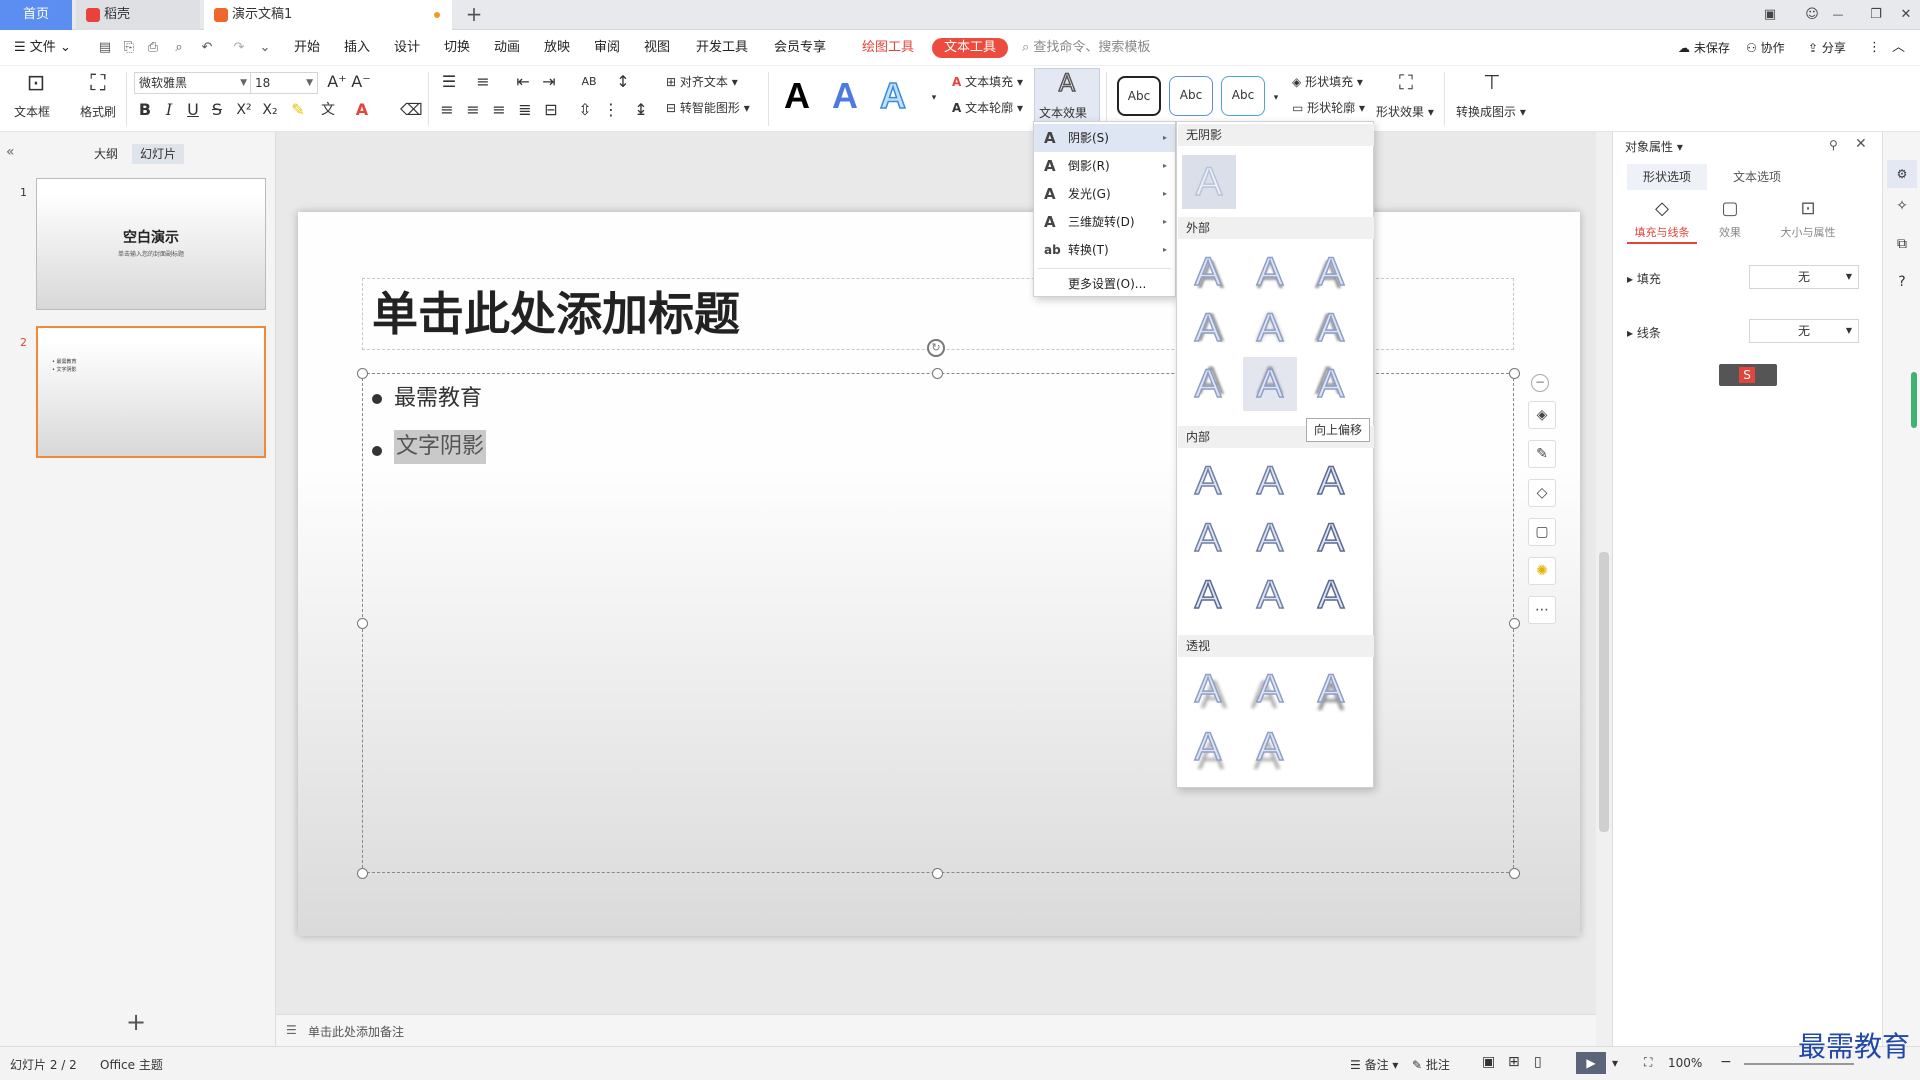 This screenshot has width=1920, height=1080. What do you see at coordinates (284, 83) in the screenshot?
I see `font-size-select: 18 ▼` at bounding box center [284, 83].